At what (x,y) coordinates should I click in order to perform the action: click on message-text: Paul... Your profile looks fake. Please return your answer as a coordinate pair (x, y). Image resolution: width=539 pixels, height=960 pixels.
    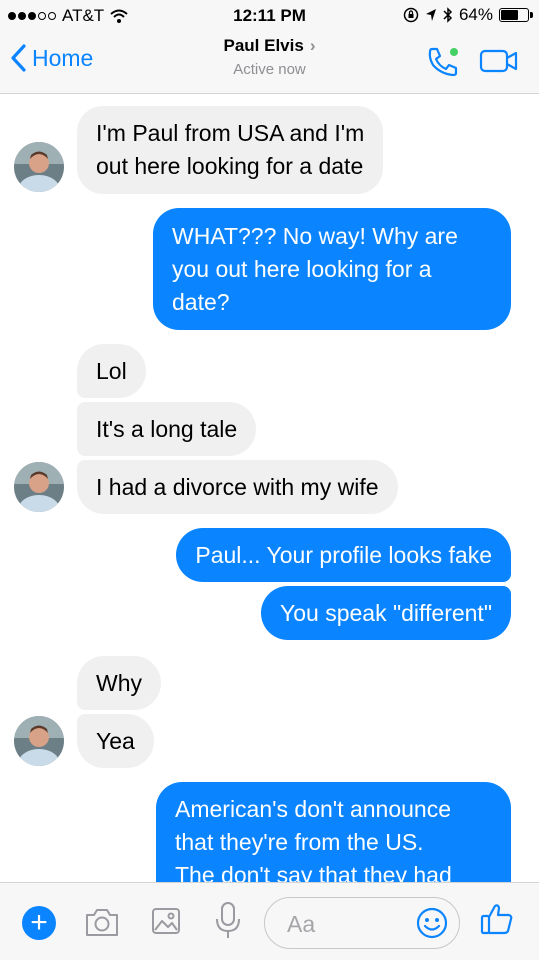
    Looking at the image, I should click on (343, 554).